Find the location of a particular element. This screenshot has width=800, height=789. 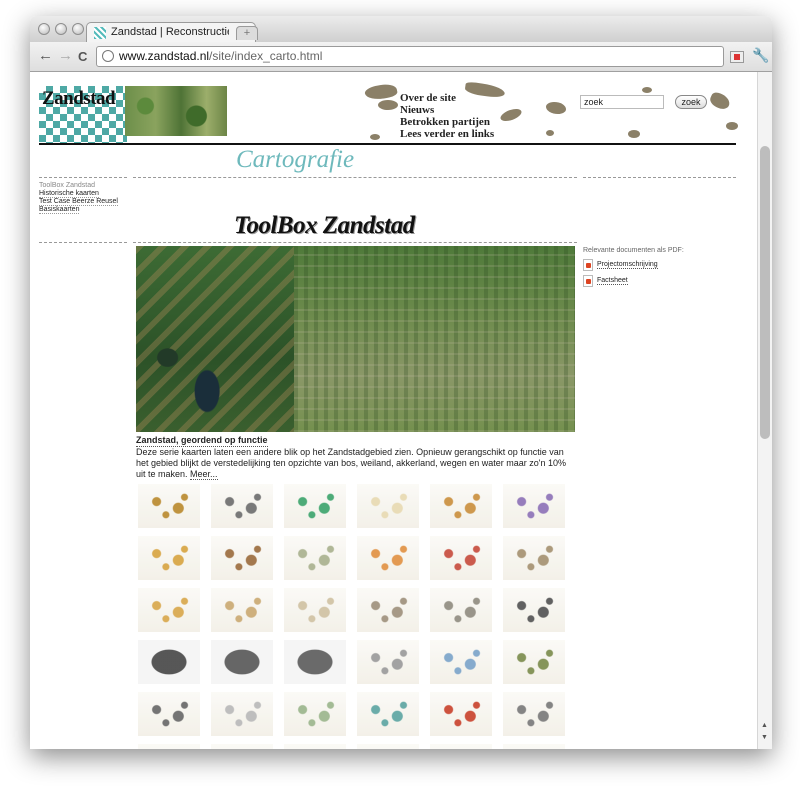

back-button: ← is located at coordinates (45, 56).